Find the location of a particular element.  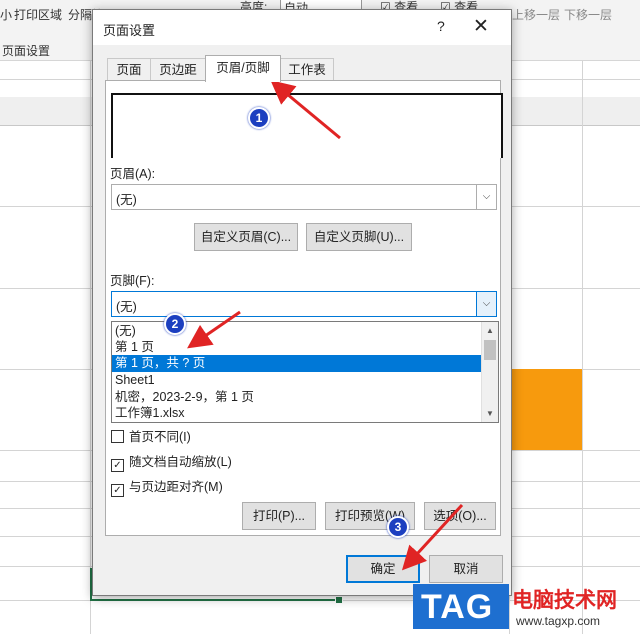

step-badge-1: 1 is located at coordinates (259, 118).